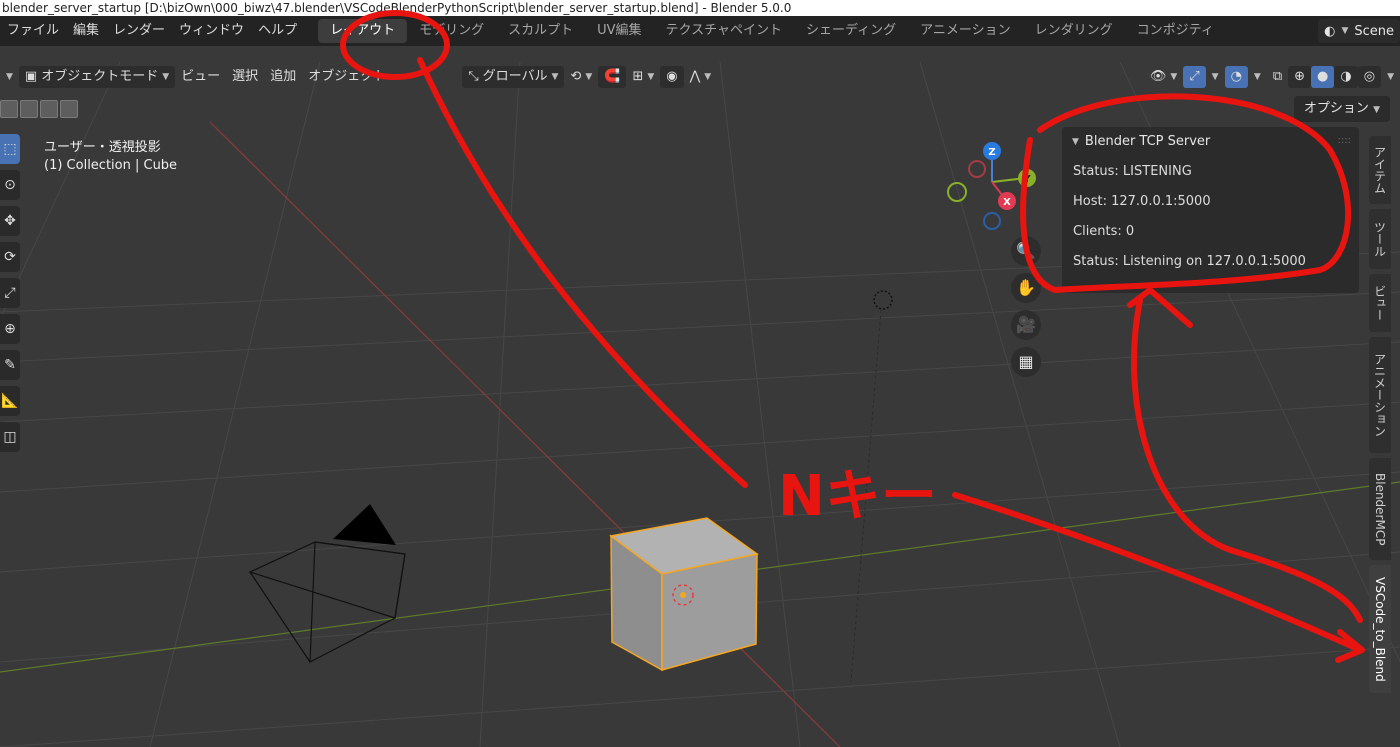 This screenshot has width=1400, height=747. What do you see at coordinates (86, 31) in the screenshot?
I see `menu-edit: 編集` at bounding box center [86, 31].